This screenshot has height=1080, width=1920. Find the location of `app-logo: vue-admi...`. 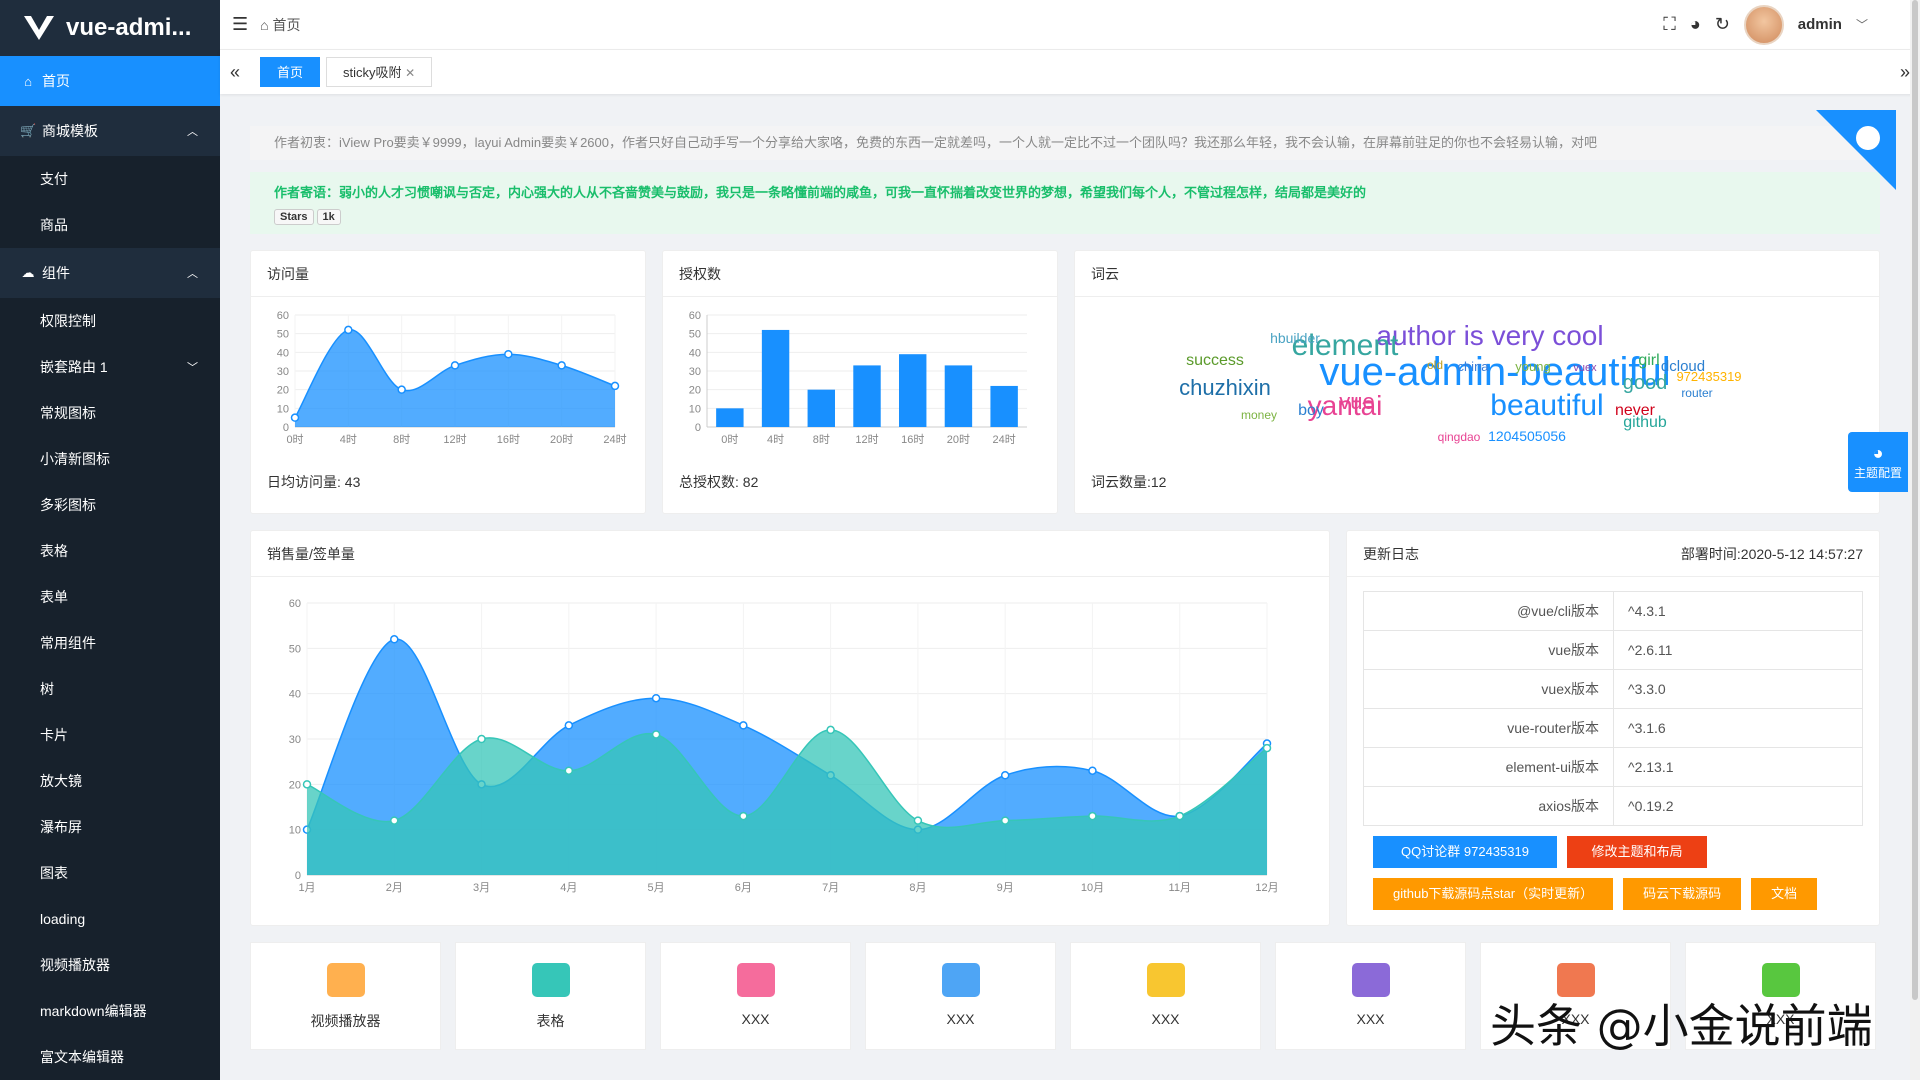

app-logo: vue-admi... is located at coordinates (110, 28).